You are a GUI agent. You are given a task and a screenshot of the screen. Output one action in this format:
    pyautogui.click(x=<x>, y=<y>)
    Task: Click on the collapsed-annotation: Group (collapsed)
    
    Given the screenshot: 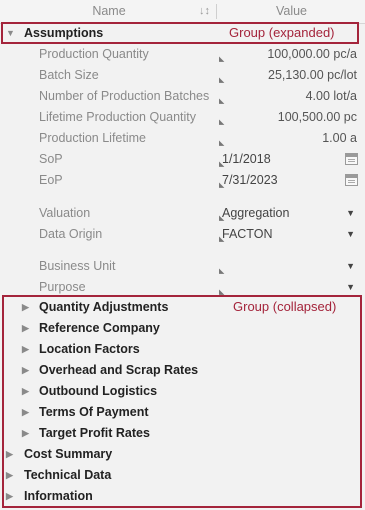 What is the action you would take?
    pyautogui.click(x=285, y=306)
    